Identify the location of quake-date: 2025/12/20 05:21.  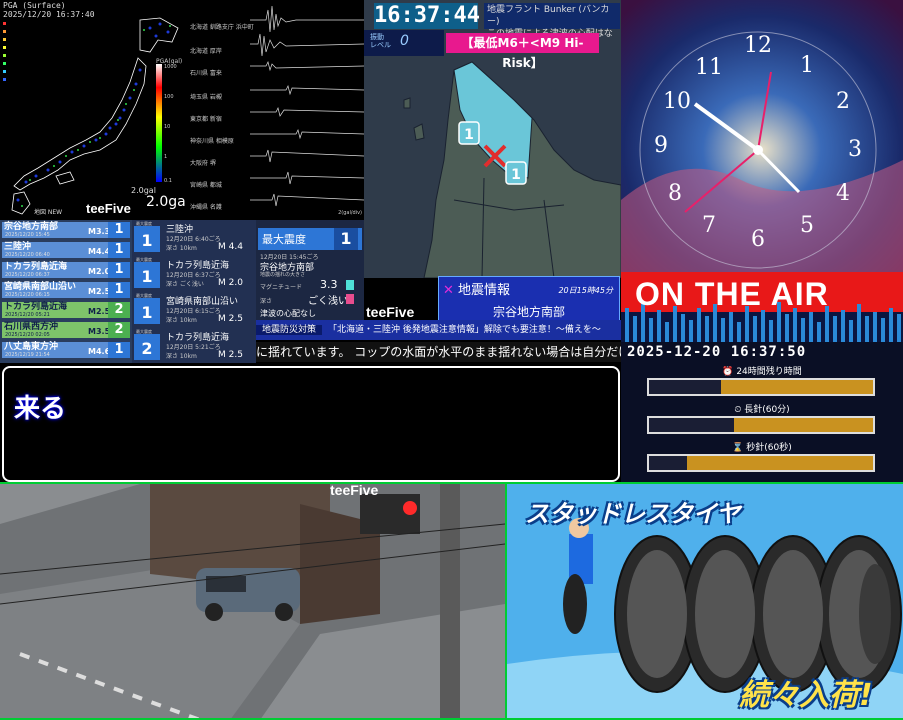
(27, 315).